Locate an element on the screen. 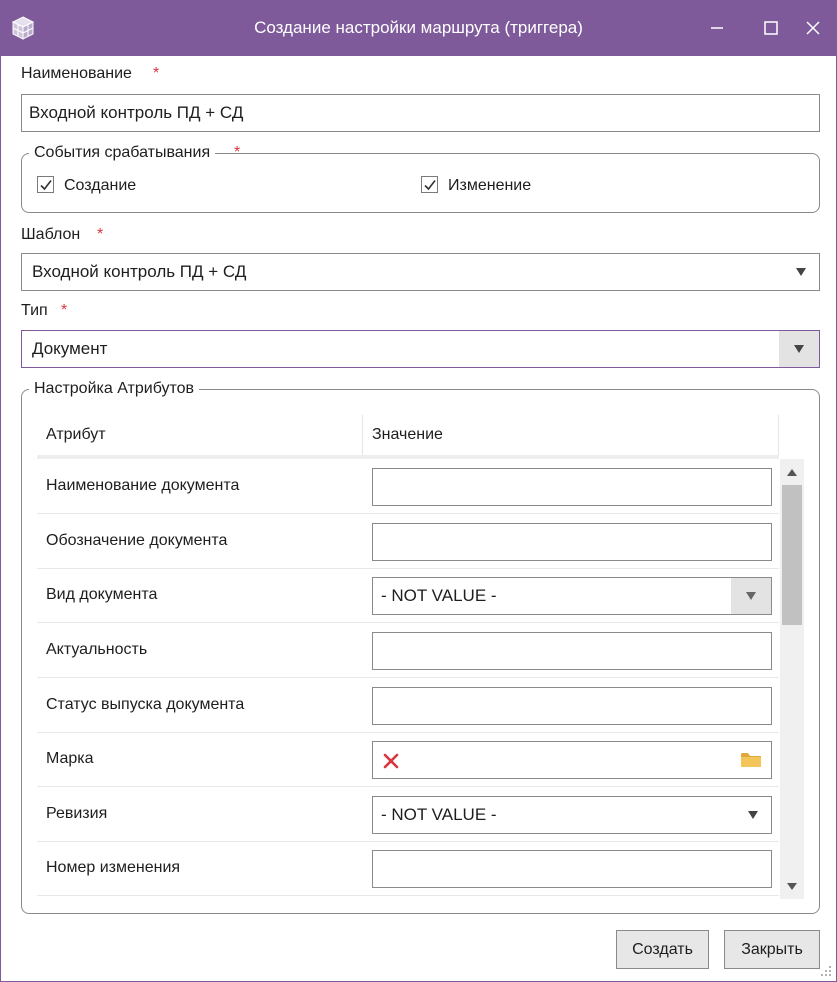  template-combo-value: Входной контроль ПД + СД is located at coordinates (139, 271).